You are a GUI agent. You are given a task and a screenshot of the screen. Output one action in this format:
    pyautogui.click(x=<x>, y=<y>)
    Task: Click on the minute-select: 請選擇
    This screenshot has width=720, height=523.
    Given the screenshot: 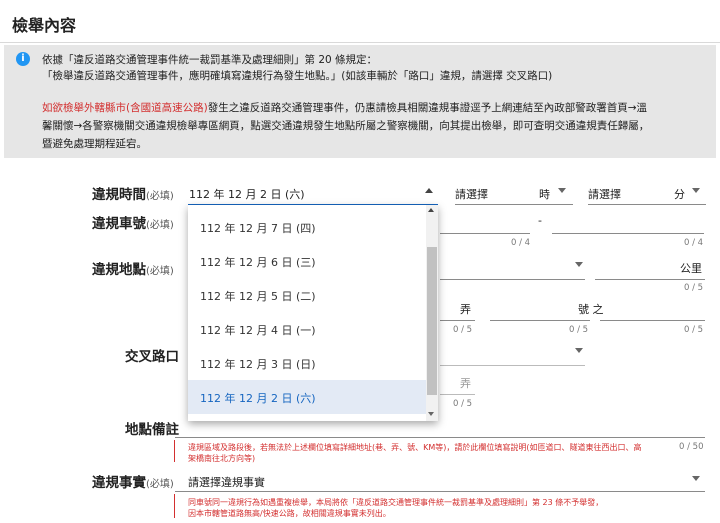 What is the action you would take?
    pyautogui.click(x=604, y=194)
    